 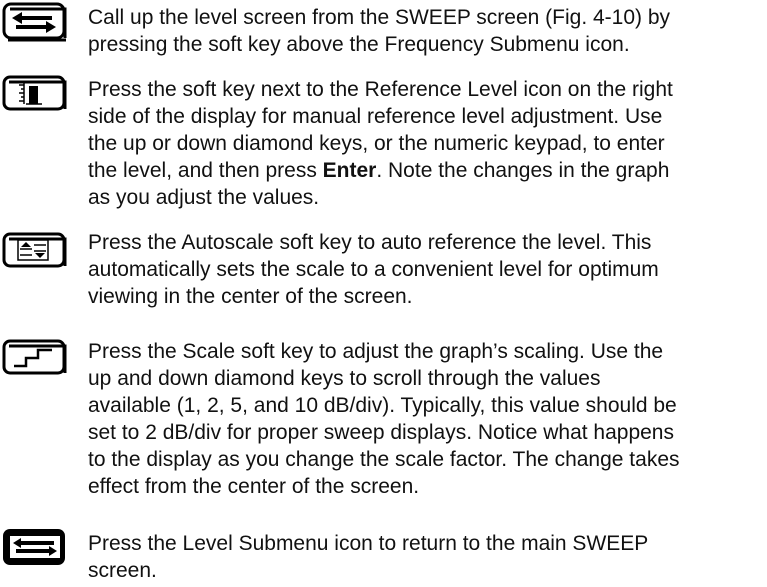 I want to click on reference-level-icon, so click(x=36, y=93).